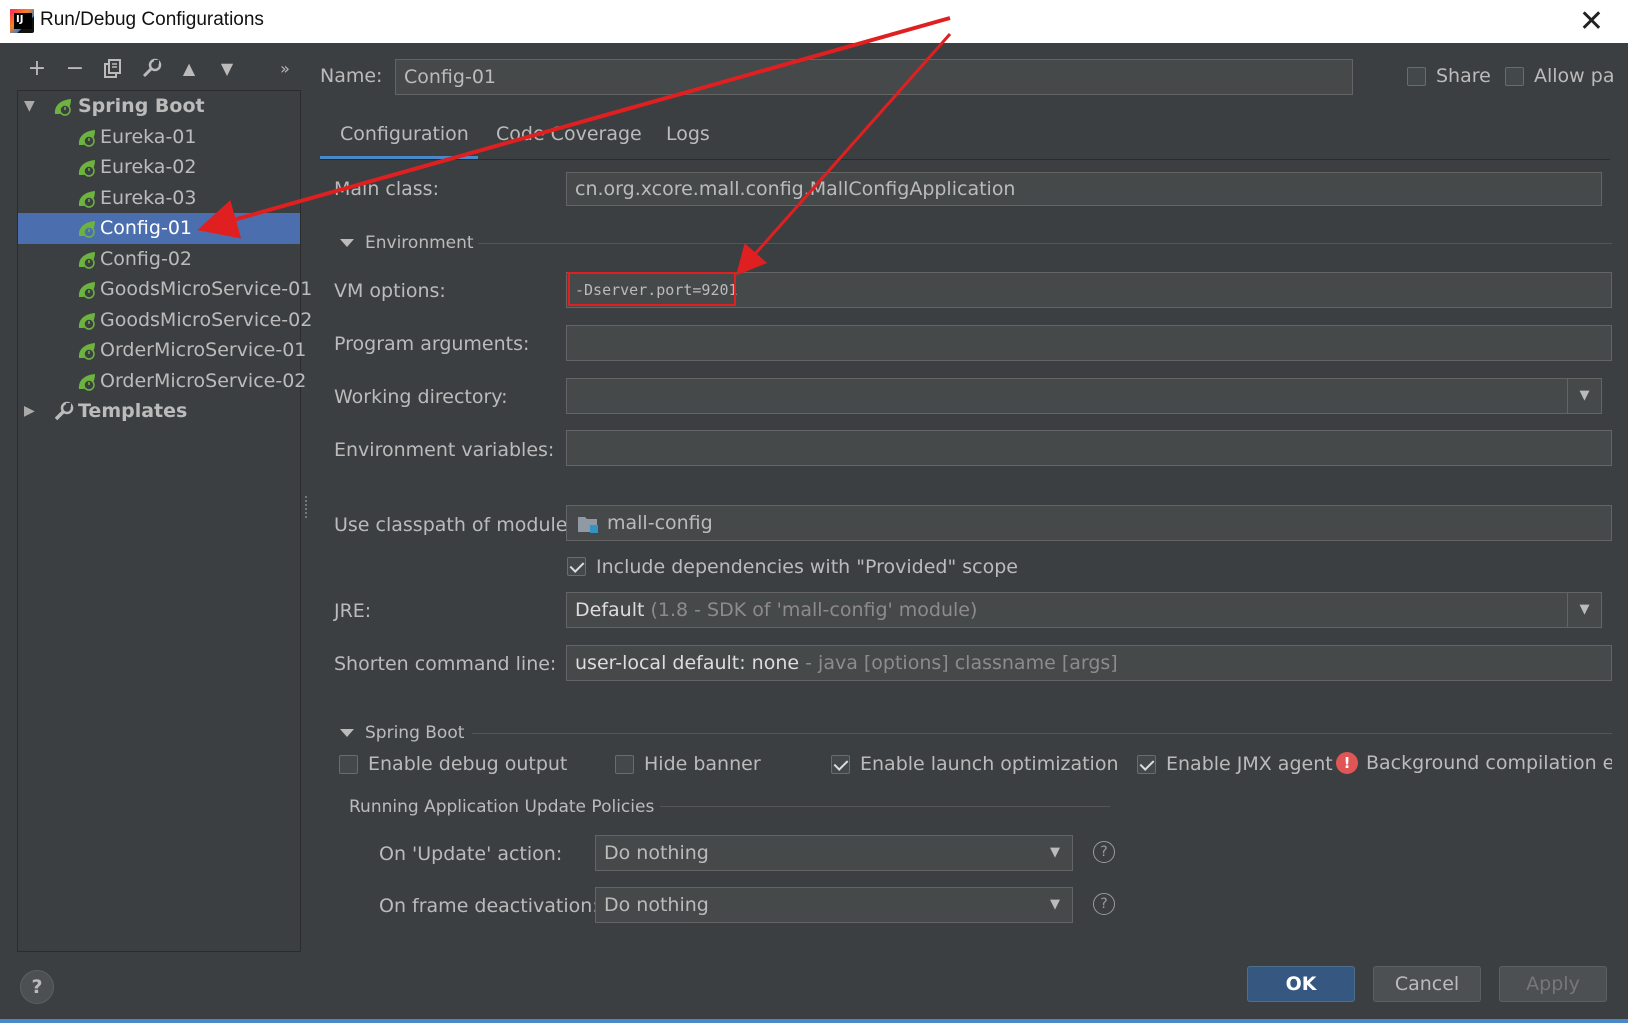 This screenshot has height=1023, width=1628. What do you see at coordinates (588, 525) in the screenshot?
I see `module-folder-icon` at bounding box center [588, 525].